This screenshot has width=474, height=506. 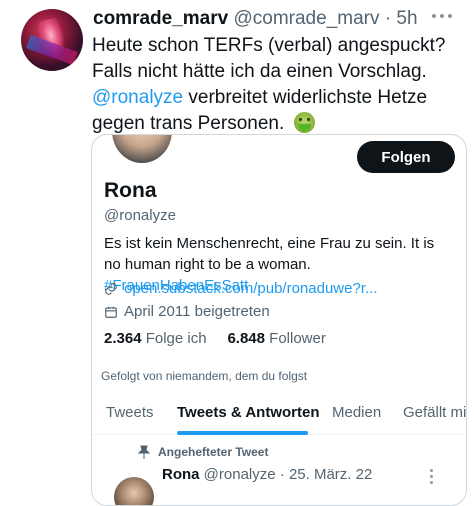 I want to click on joined-text: April 2011 beigetreten, so click(x=197, y=311).